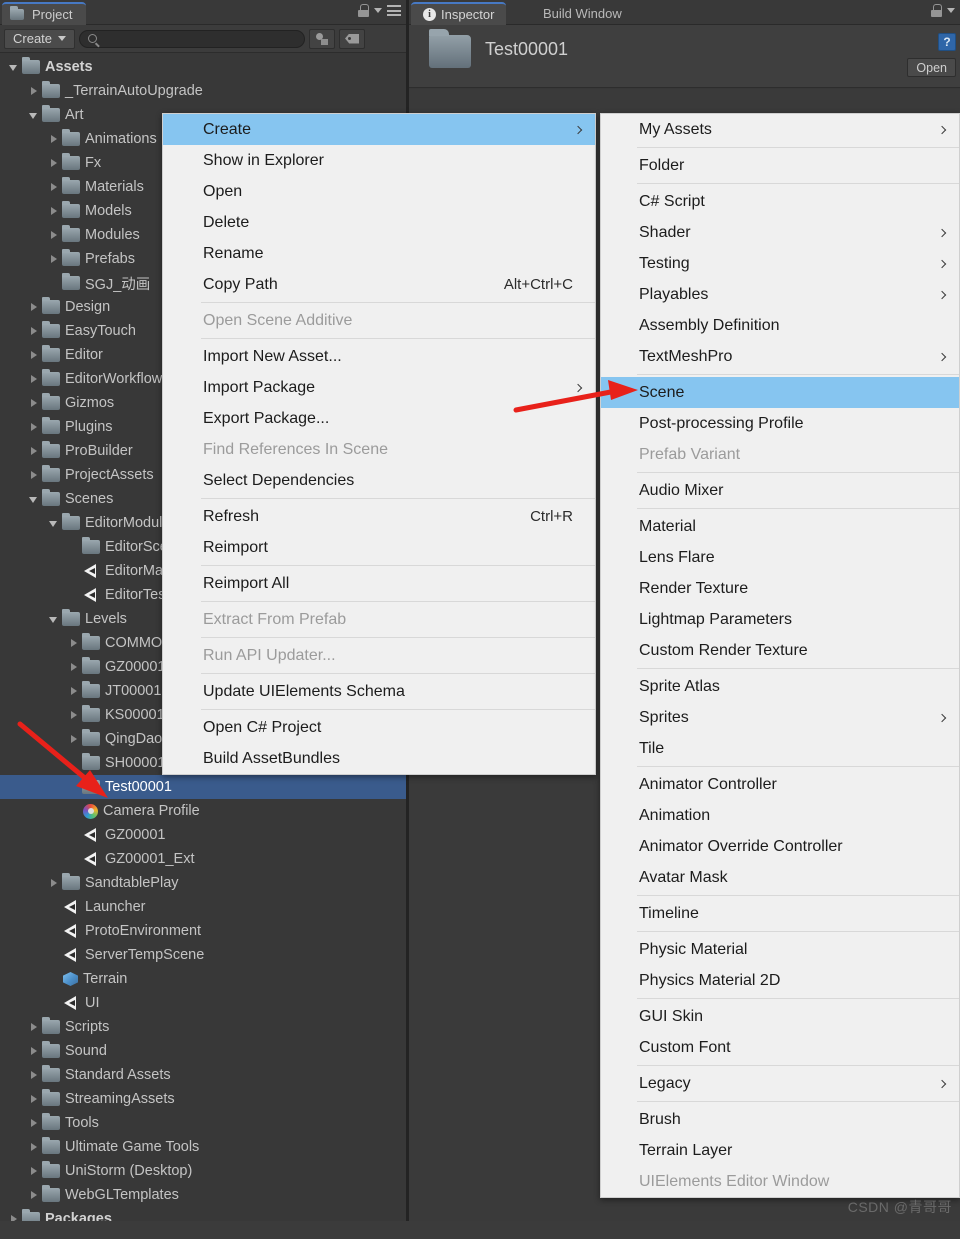 This screenshot has height=1239, width=960. I want to click on menu-item-rename: Rename, so click(379, 253).